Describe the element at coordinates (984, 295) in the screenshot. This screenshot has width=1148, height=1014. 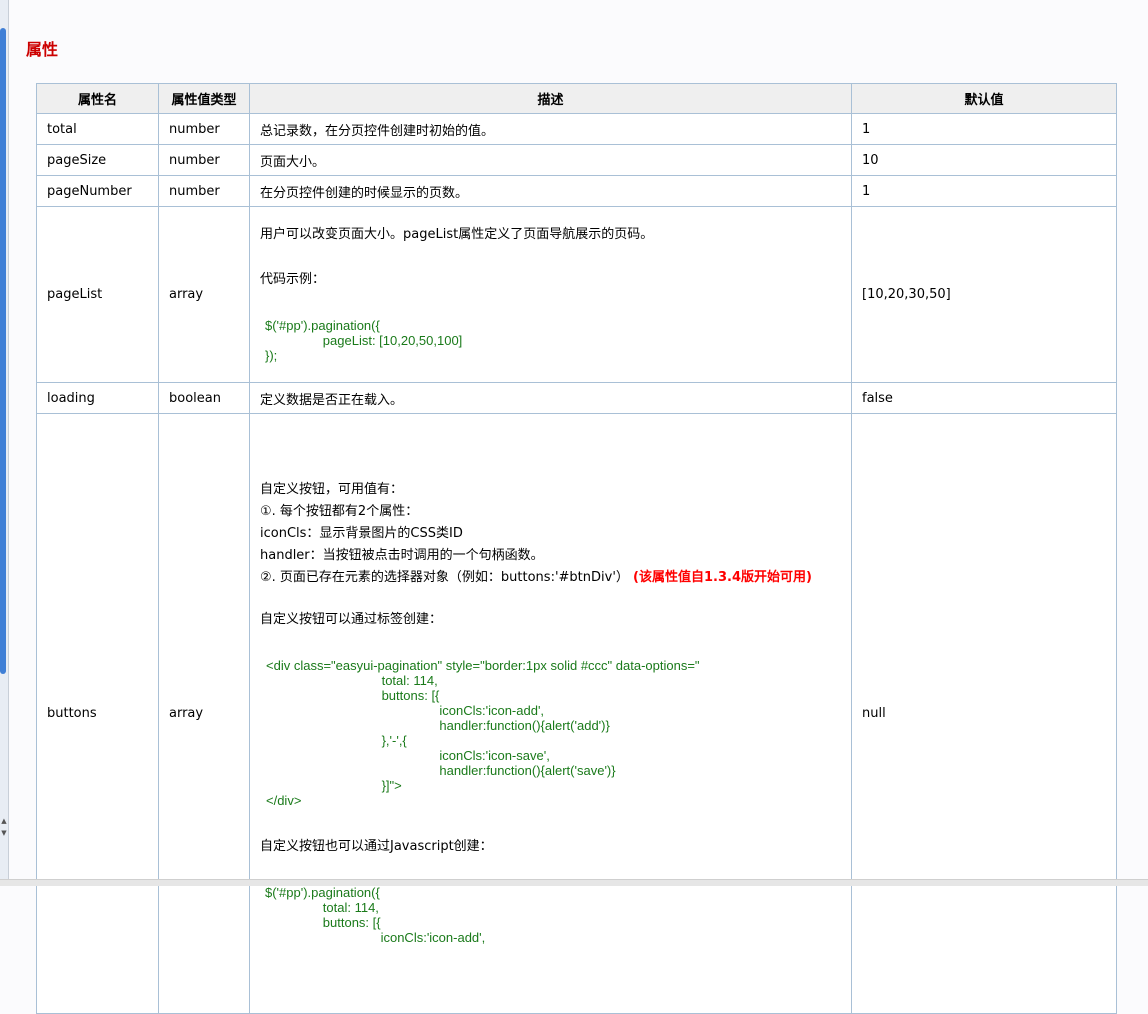
I see `property-default: [10,20,30,50]` at that location.